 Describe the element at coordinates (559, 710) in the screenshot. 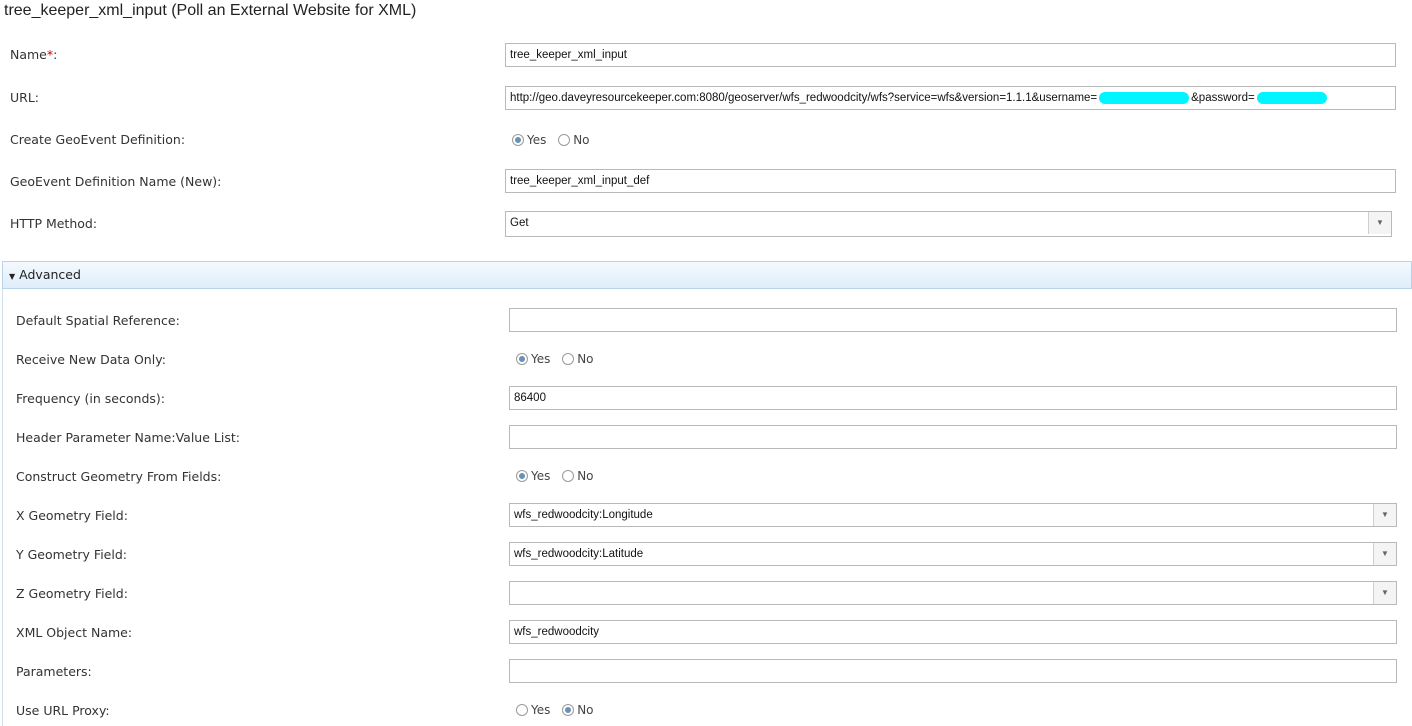

I see `url-proxy-radio-group: Yes No` at that location.